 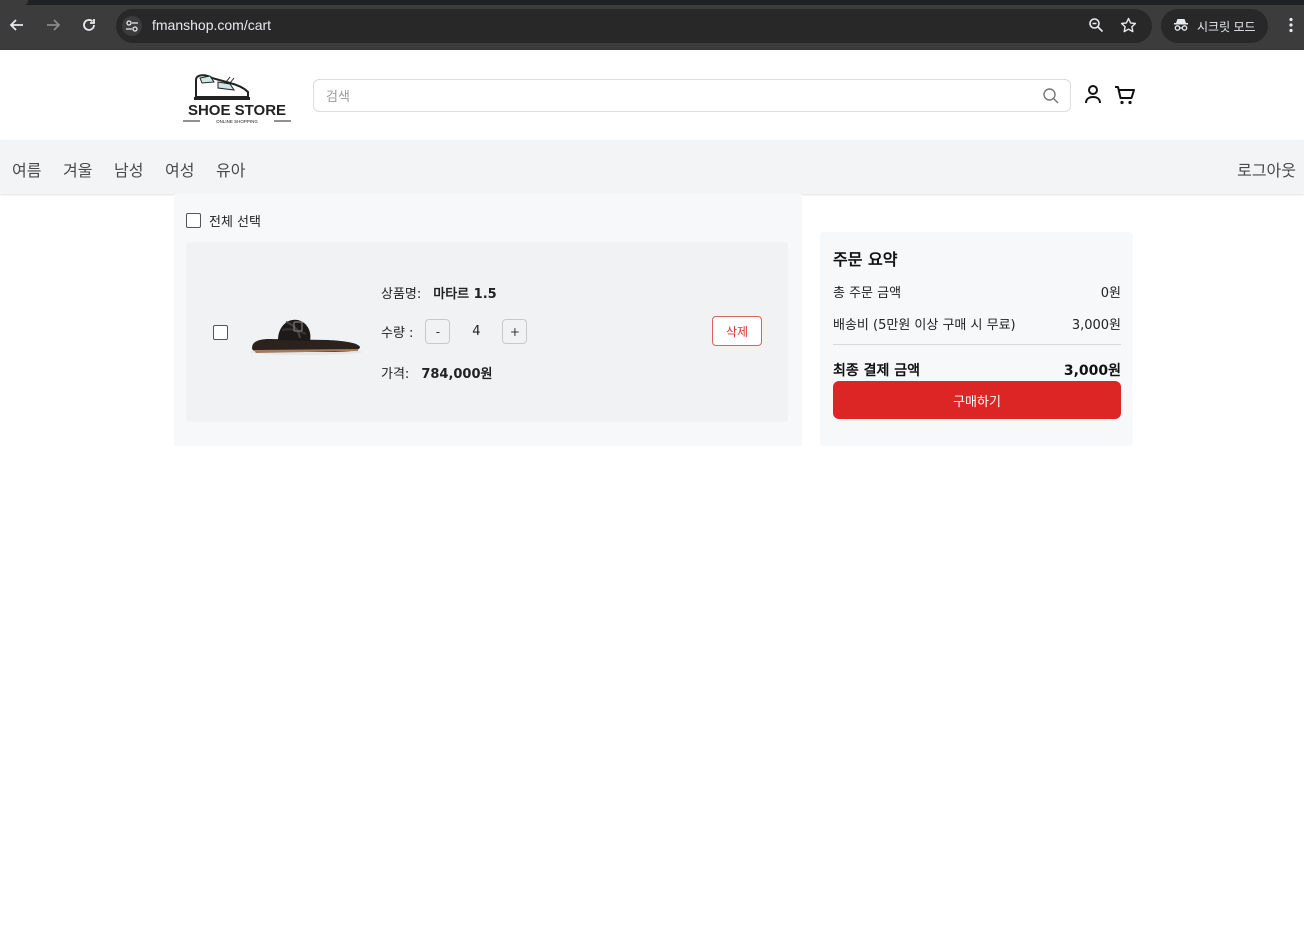 What do you see at coordinates (476, 331) in the screenshot?
I see `quantity-value: 4` at bounding box center [476, 331].